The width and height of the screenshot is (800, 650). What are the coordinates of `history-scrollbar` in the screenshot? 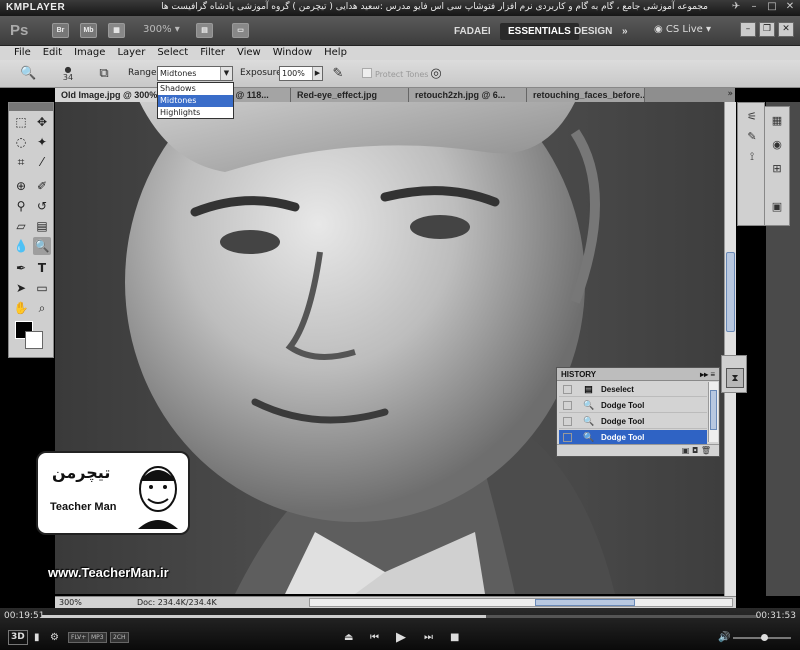 It's located at (713, 412).